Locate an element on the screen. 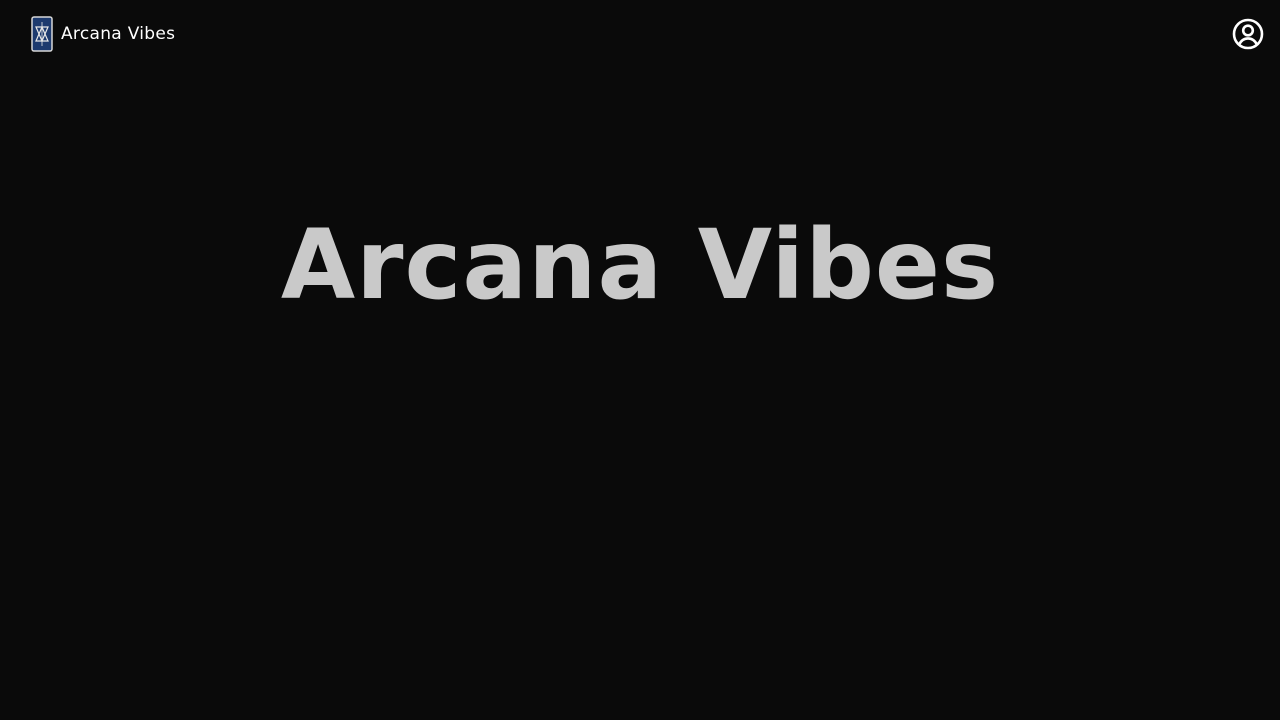  hero-title: Arcana Vibes is located at coordinates (640, 265).